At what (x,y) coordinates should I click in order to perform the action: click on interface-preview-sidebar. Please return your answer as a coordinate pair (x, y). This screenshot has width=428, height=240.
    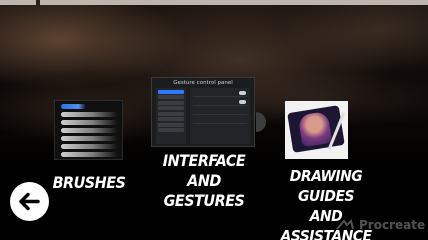
    Looking at the image, I should click on (171, 116).